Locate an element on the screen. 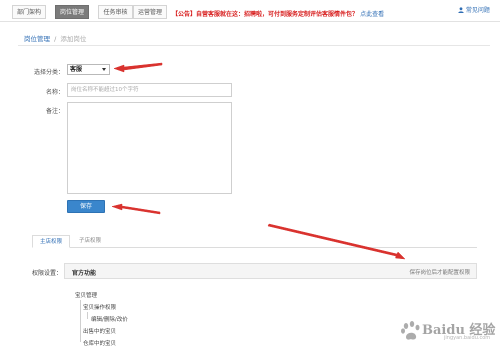  permission-section-header: 官方功能 保存岗位后才能配置权限 is located at coordinates (270, 271).